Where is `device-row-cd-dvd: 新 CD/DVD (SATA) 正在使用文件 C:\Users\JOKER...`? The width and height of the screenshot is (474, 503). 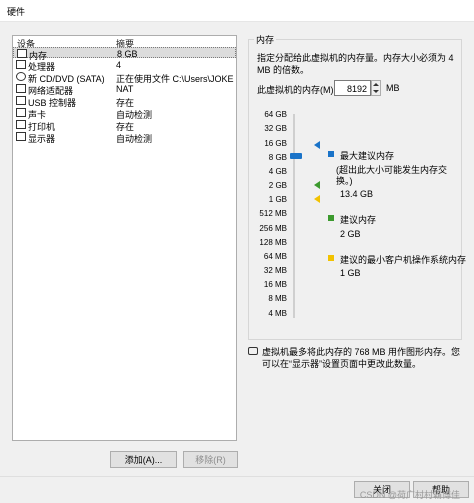 device-row-cd-dvd: 新 CD/DVD (SATA) 正在使用文件 C:\Users\JOKER... is located at coordinates (124, 77).